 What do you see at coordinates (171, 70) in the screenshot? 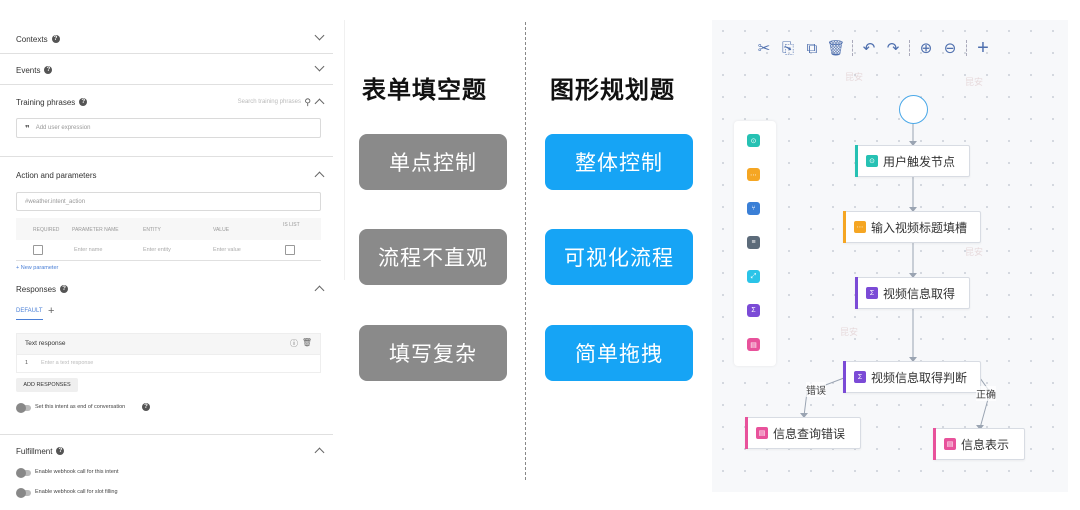
I see `events-section-header: Events ?` at bounding box center [171, 70].